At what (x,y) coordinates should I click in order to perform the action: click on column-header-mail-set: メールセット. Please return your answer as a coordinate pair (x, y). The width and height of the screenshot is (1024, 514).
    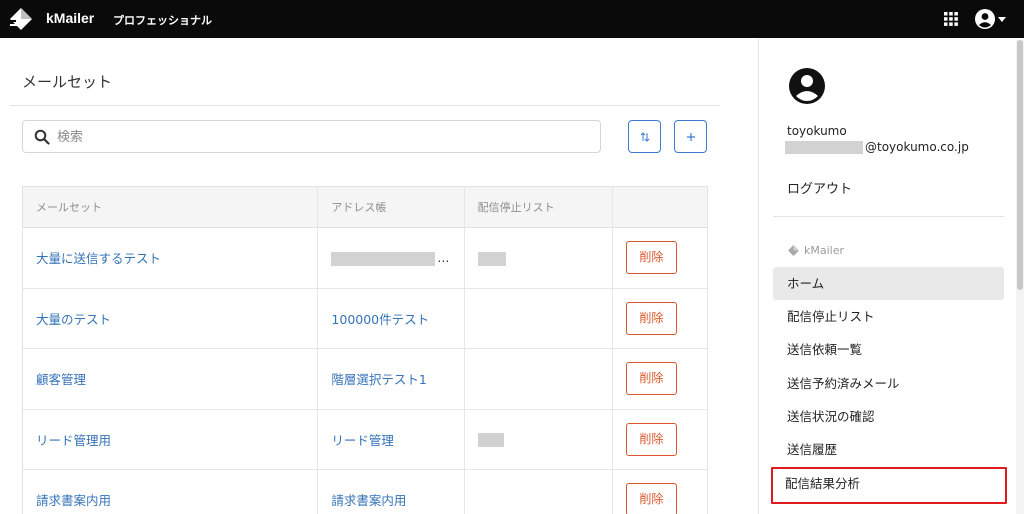
    Looking at the image, I should click on (170, 207).